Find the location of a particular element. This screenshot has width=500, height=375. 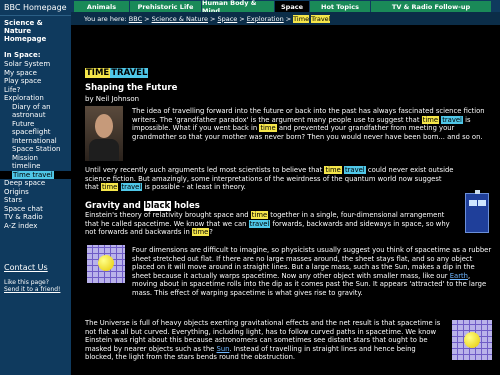

breadcrumb-prefix: You are here: is located at coordinates (105, 18).